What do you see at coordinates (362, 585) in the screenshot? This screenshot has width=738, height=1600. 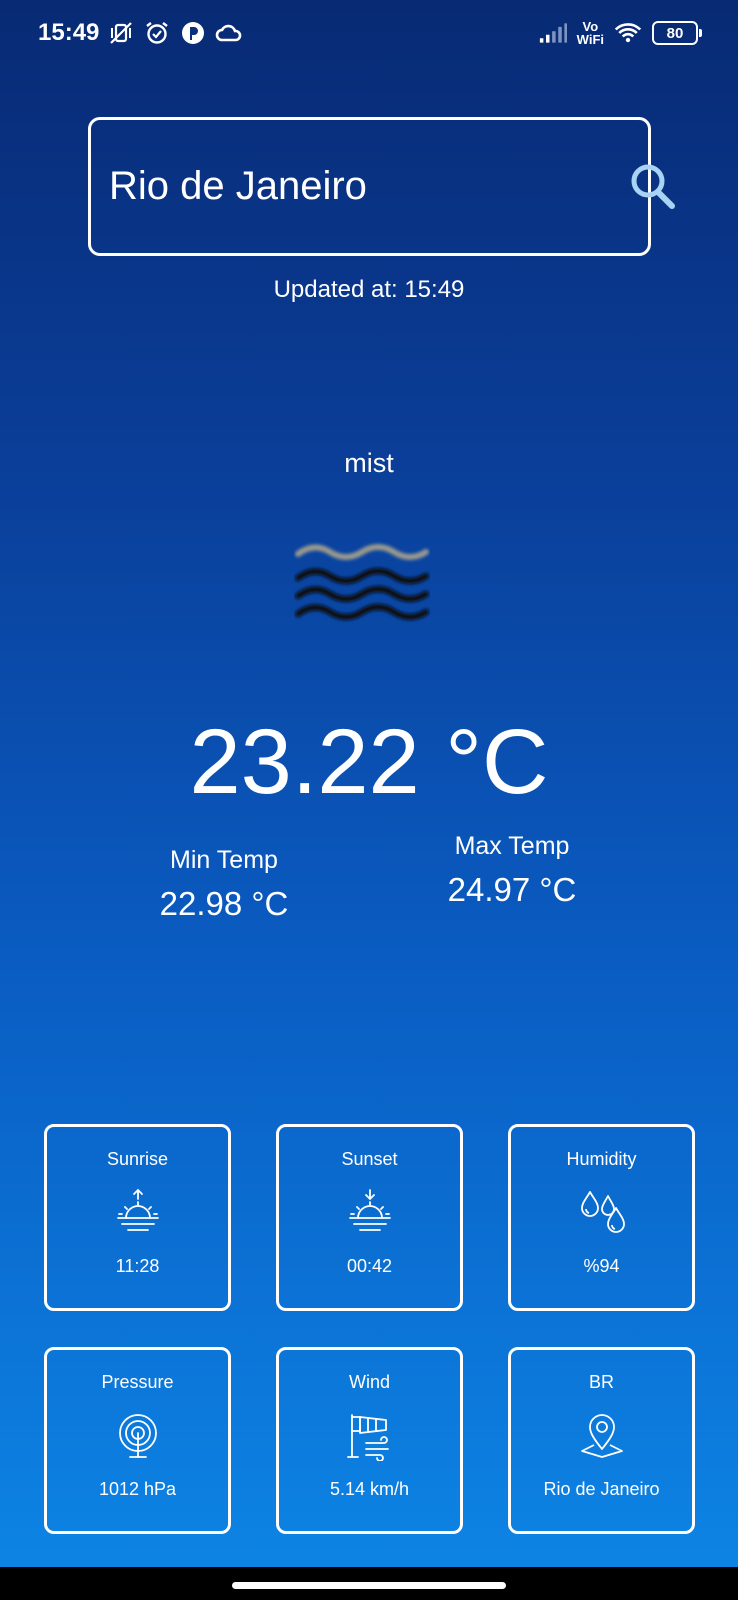 I see `mist-icon` at bounding box center [362, 585].